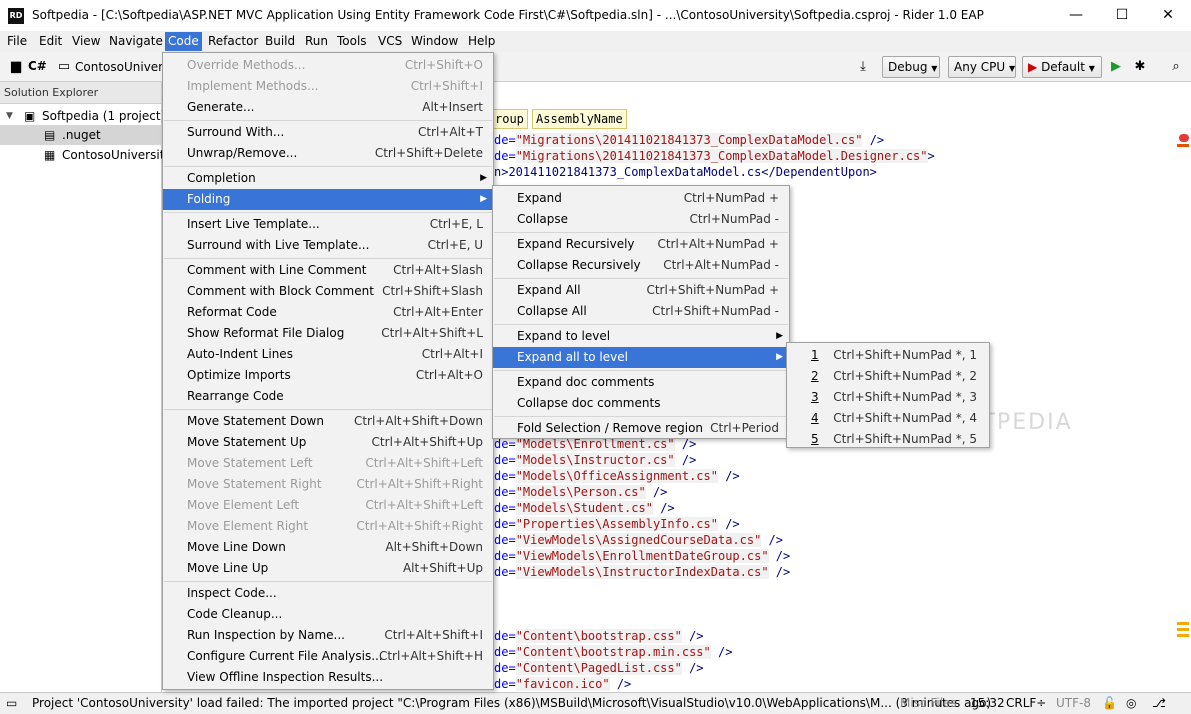 Image resolution: width=1191 pixels, height=714 pixels. Describe the element at coordinates (481, 41) in the screenshot. I see `menu-help: Help` at that location.